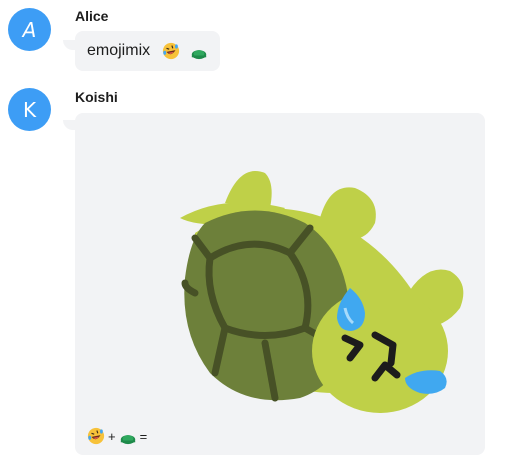  What do you see at coordinates (92, 16) in the screenshot?
I see `sender-name: Alice` at bounding box center [92, 16].